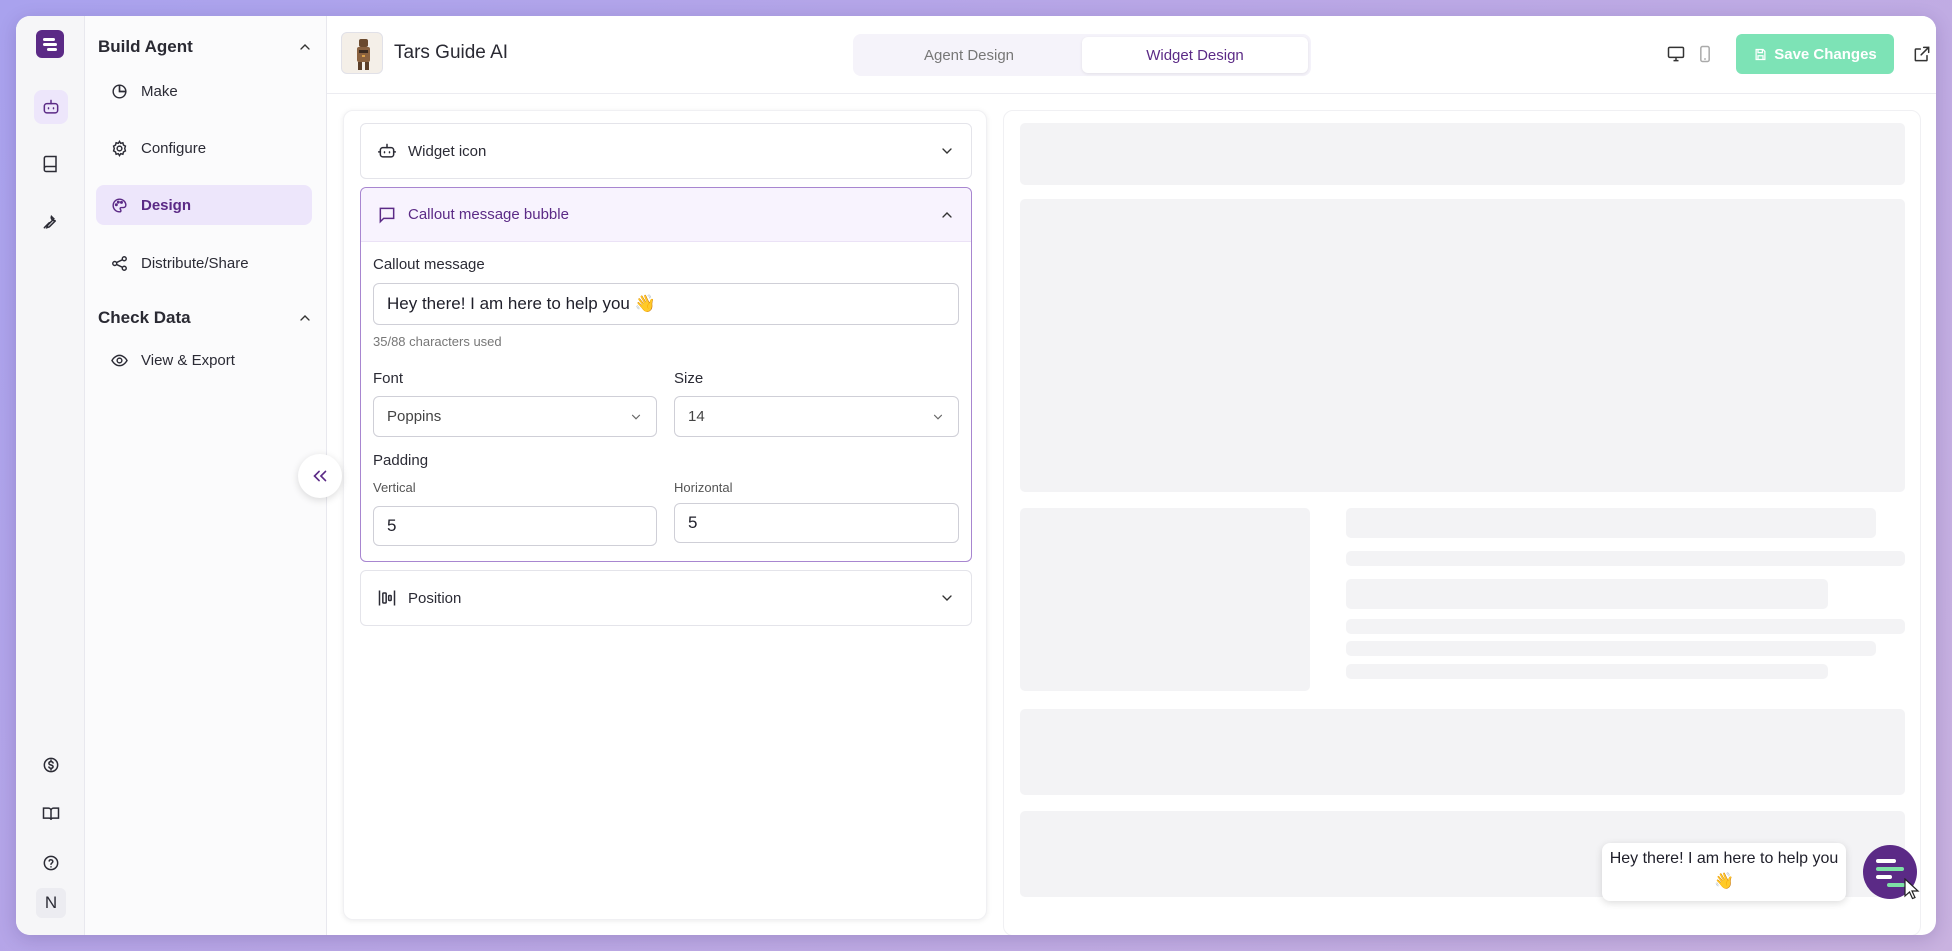  Describe the element at coordinates (394, 487) in the screenshot. I see `vertical-label: Vertical` at that location.